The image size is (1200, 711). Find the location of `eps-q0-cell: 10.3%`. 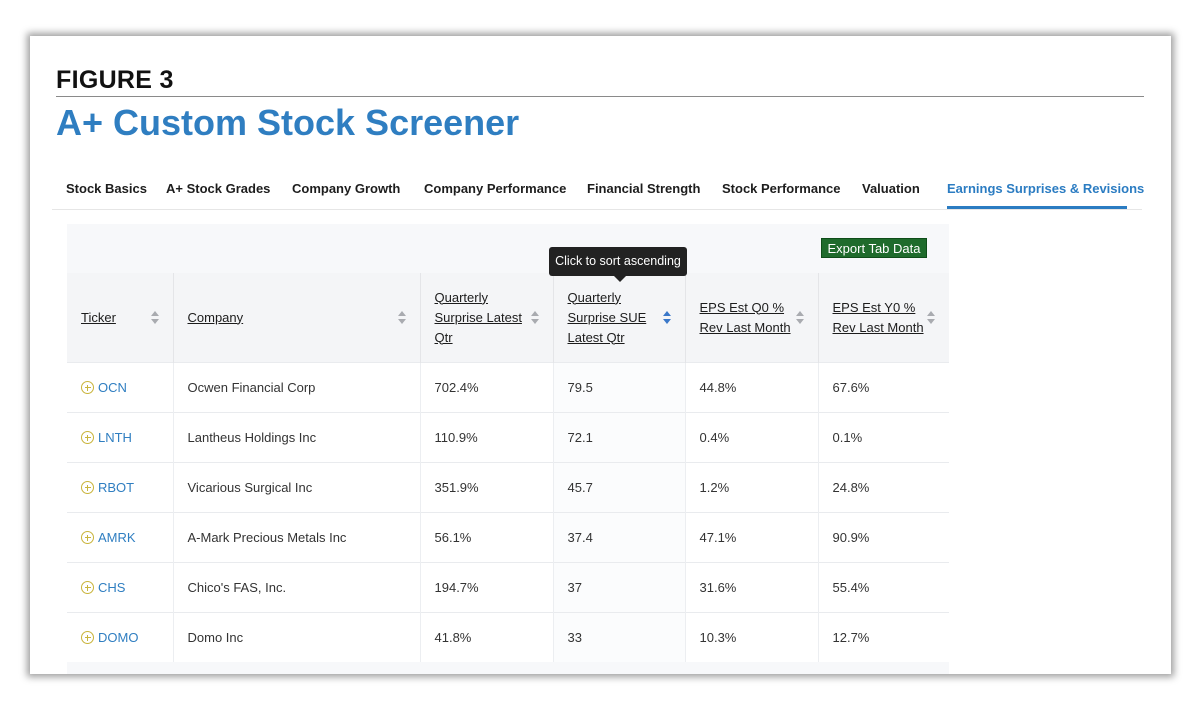

eps-q0-cell: 10.3% is located at coordinates (752, 637).